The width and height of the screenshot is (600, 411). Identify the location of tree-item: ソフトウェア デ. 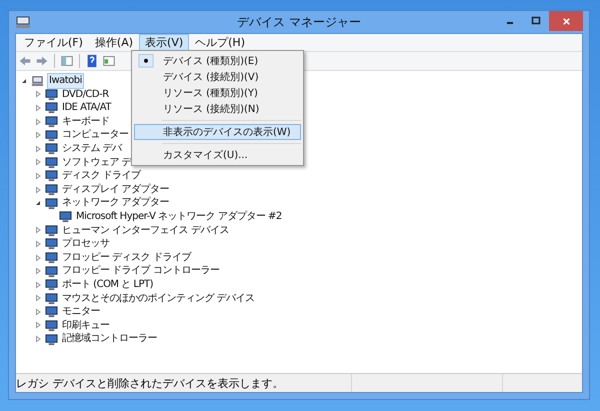
(96, 163).